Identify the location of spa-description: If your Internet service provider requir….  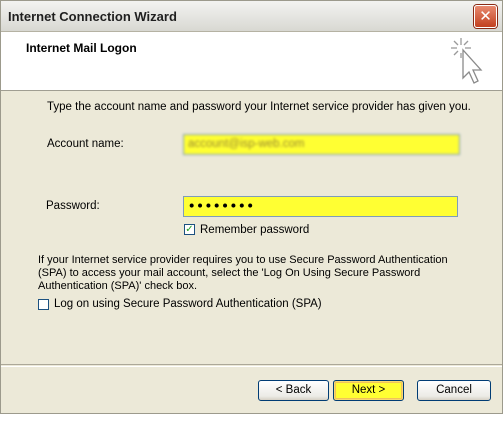
(243, 273).